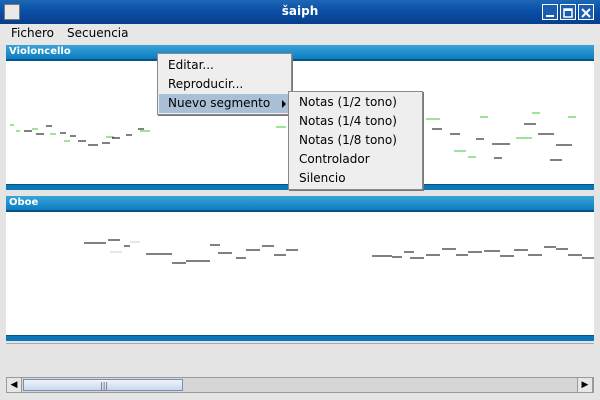 The width and height of the screenshot is (600, 400). I want to click on window-title: šaiph, so click(300, 11).